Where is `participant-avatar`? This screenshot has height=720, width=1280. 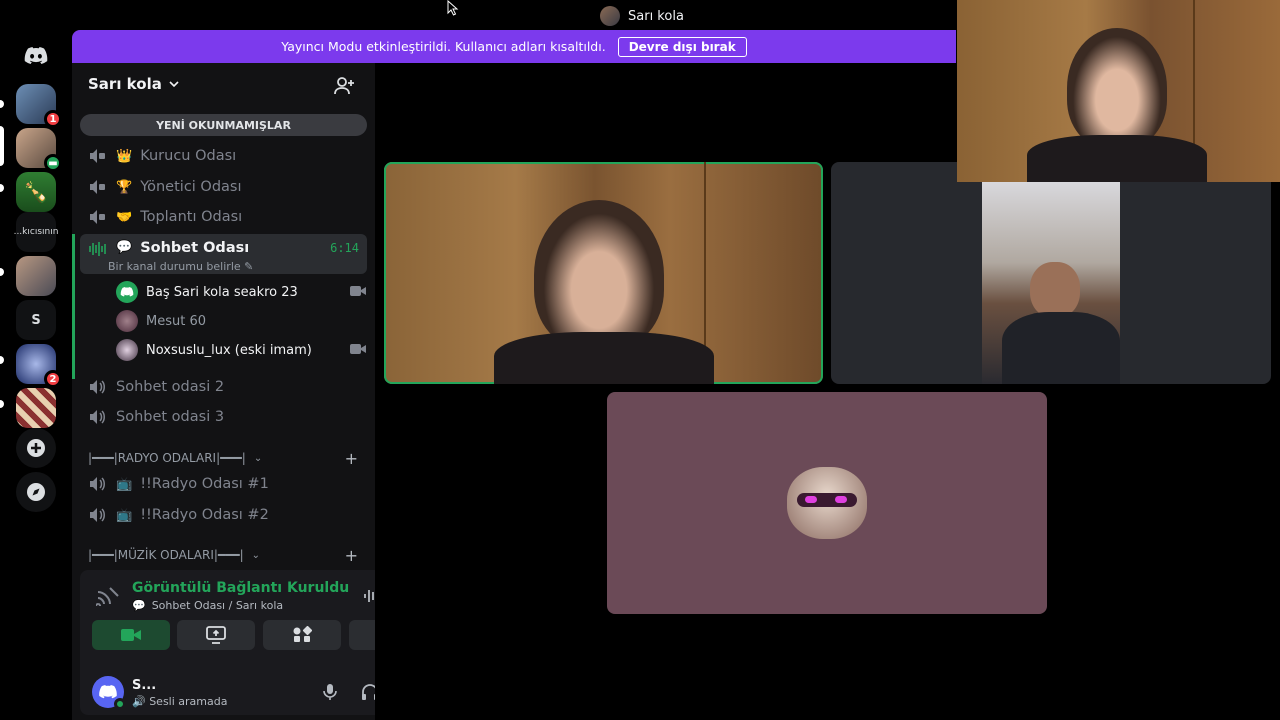 participant-avatar is located at coordinates (827, 503).